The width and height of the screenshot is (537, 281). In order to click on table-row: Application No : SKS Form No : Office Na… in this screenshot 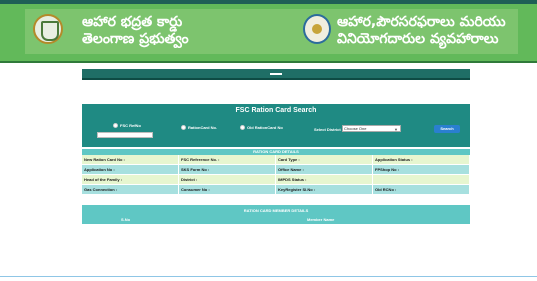, I will do `click(276, 170)`.